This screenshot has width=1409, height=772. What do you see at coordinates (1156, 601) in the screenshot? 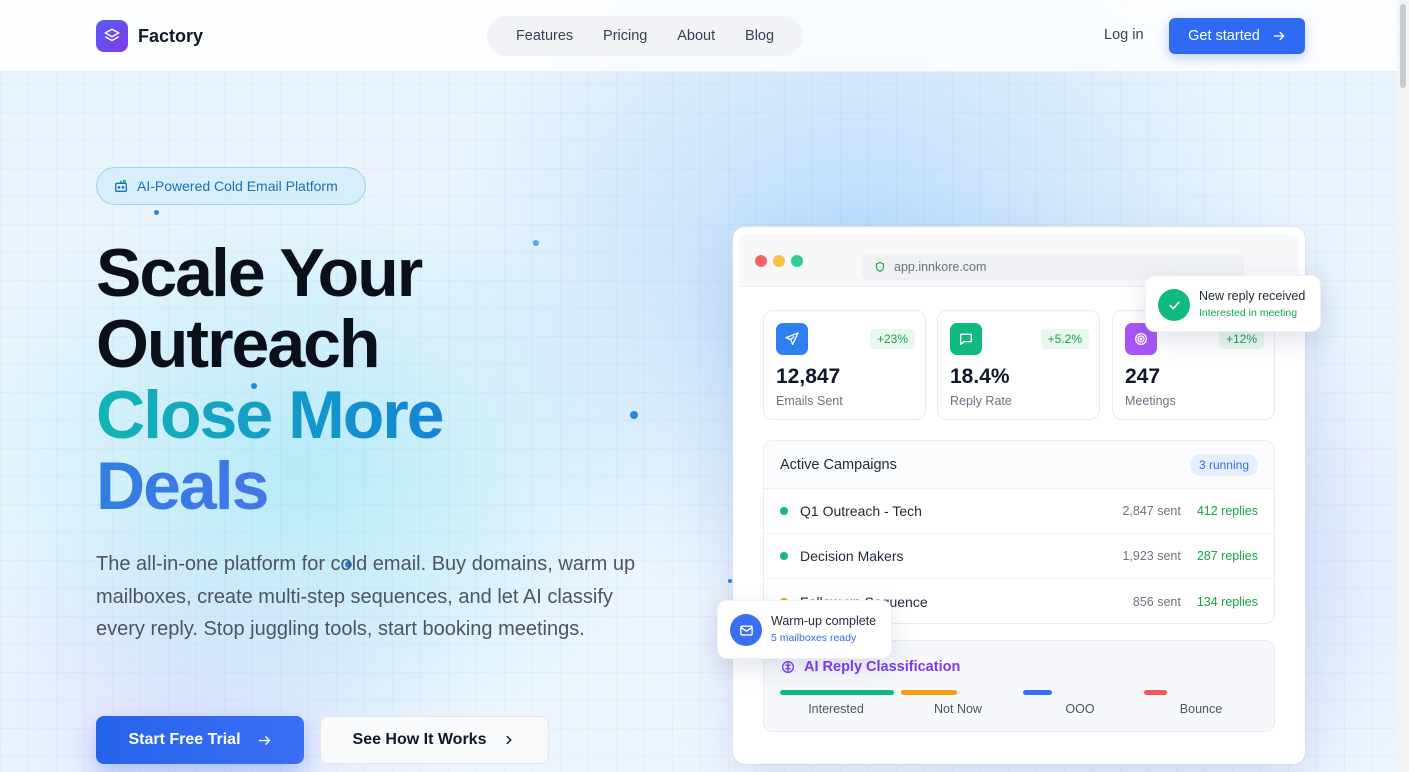
I see `campaign-sent: 856 sent` at bounding box center [1156, 601].